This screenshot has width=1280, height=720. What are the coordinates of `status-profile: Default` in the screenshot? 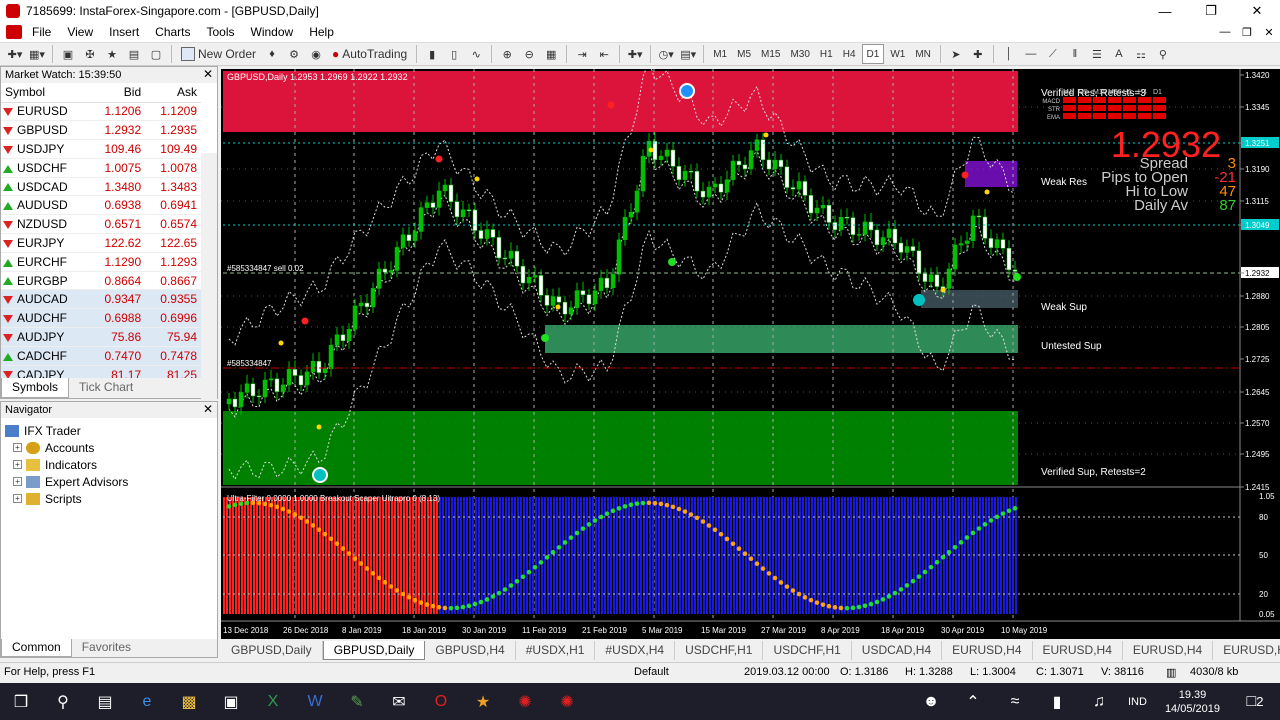 It's located at (651, 672).